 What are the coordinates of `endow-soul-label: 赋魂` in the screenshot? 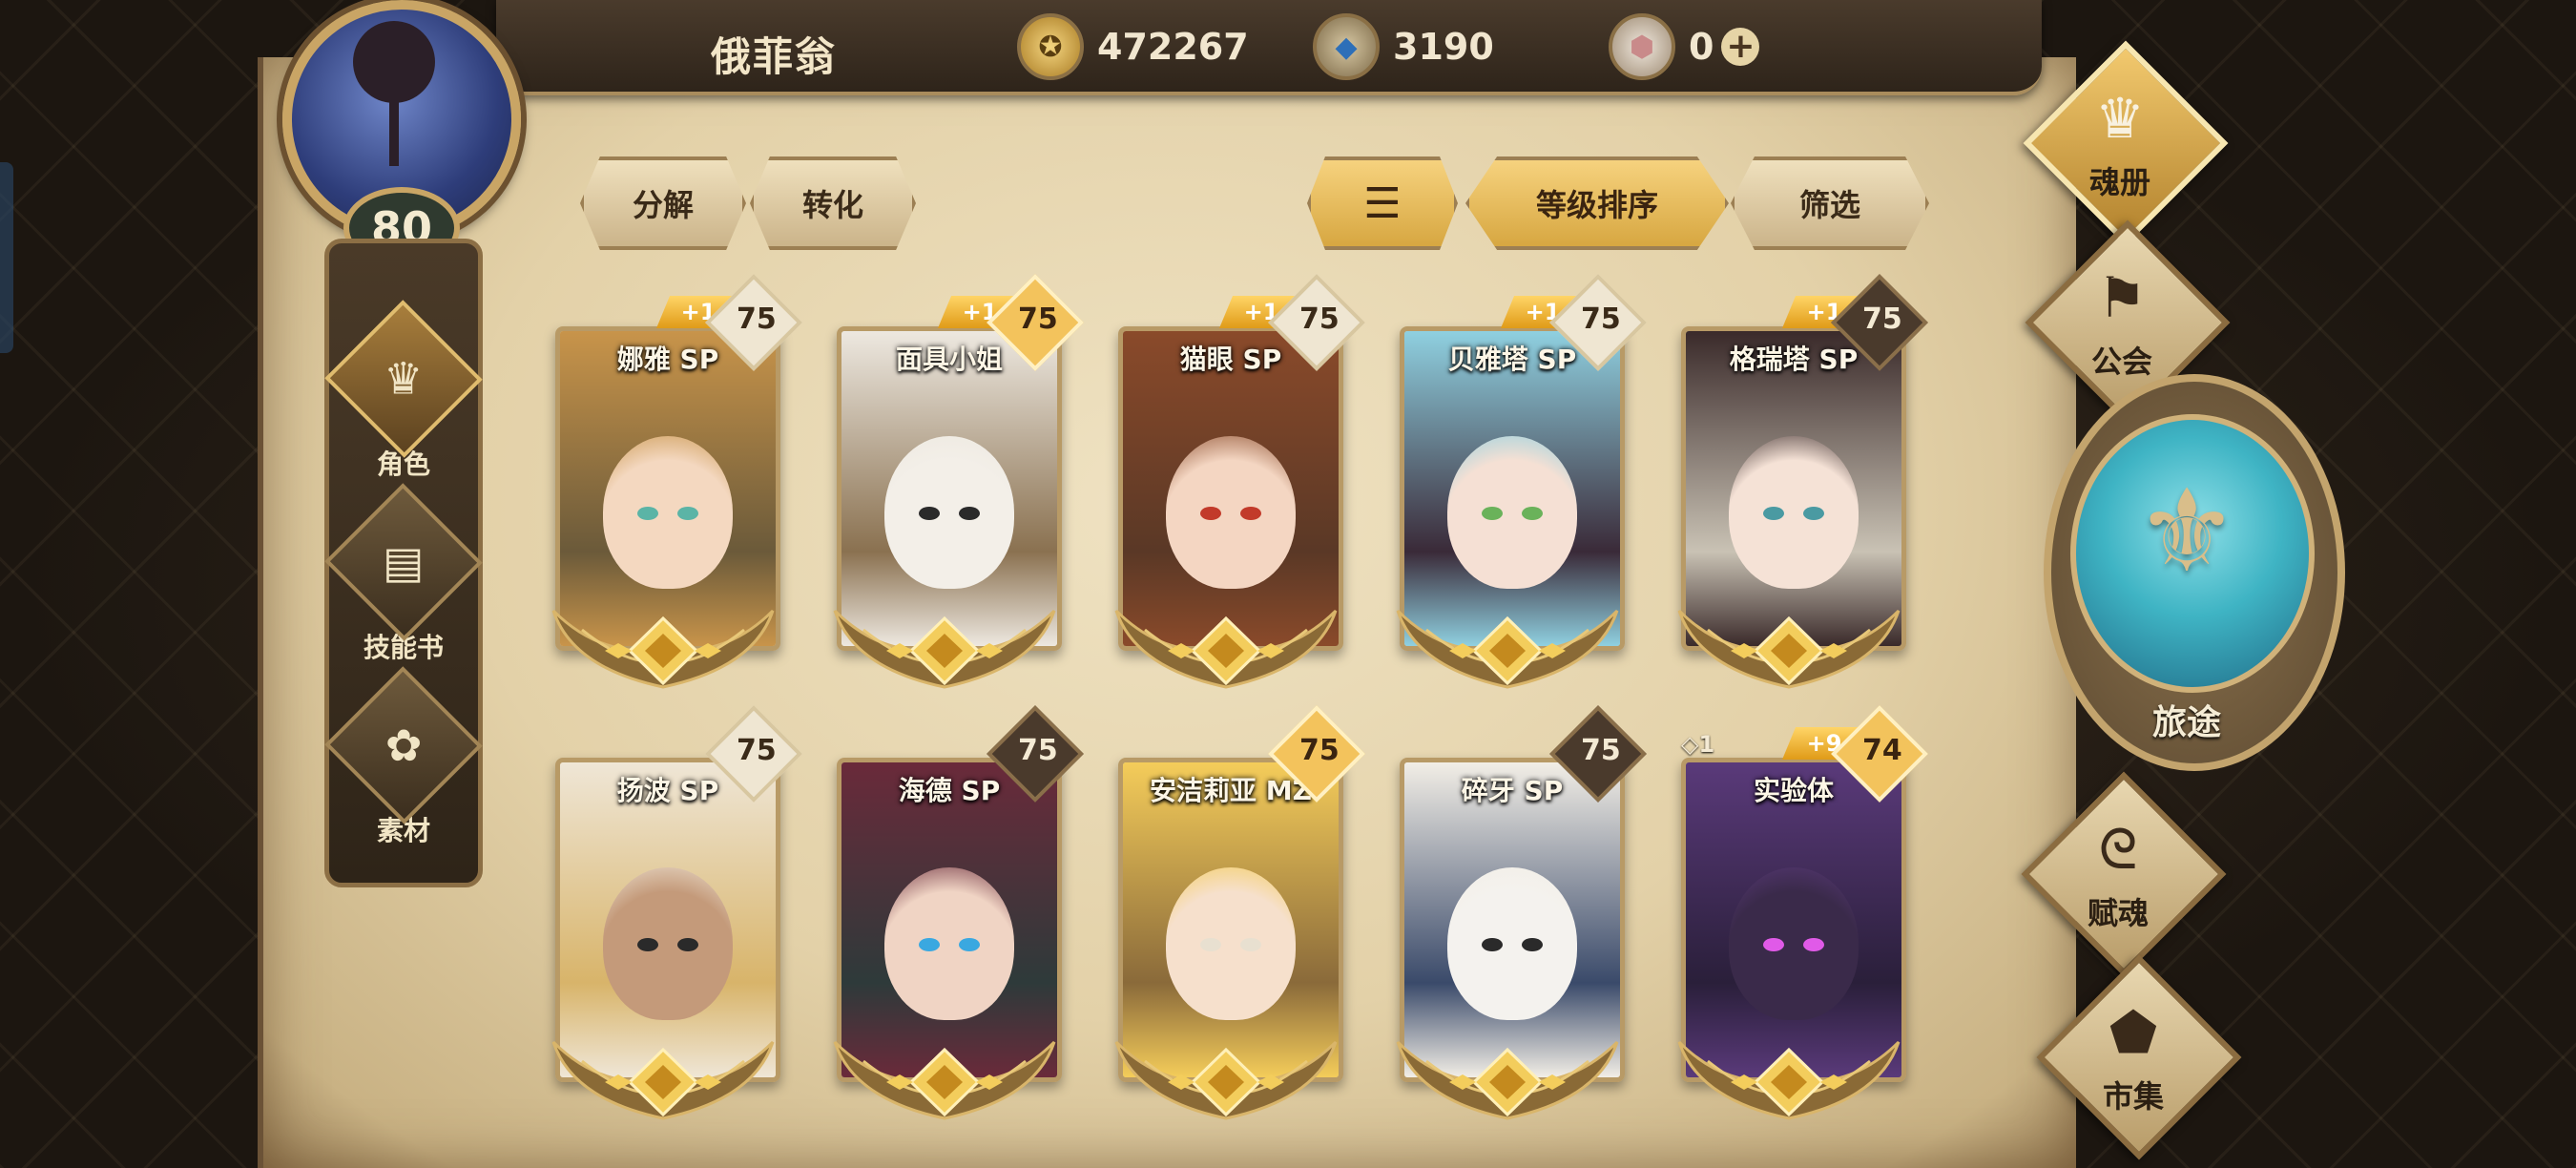 It's located at (2118, 913).